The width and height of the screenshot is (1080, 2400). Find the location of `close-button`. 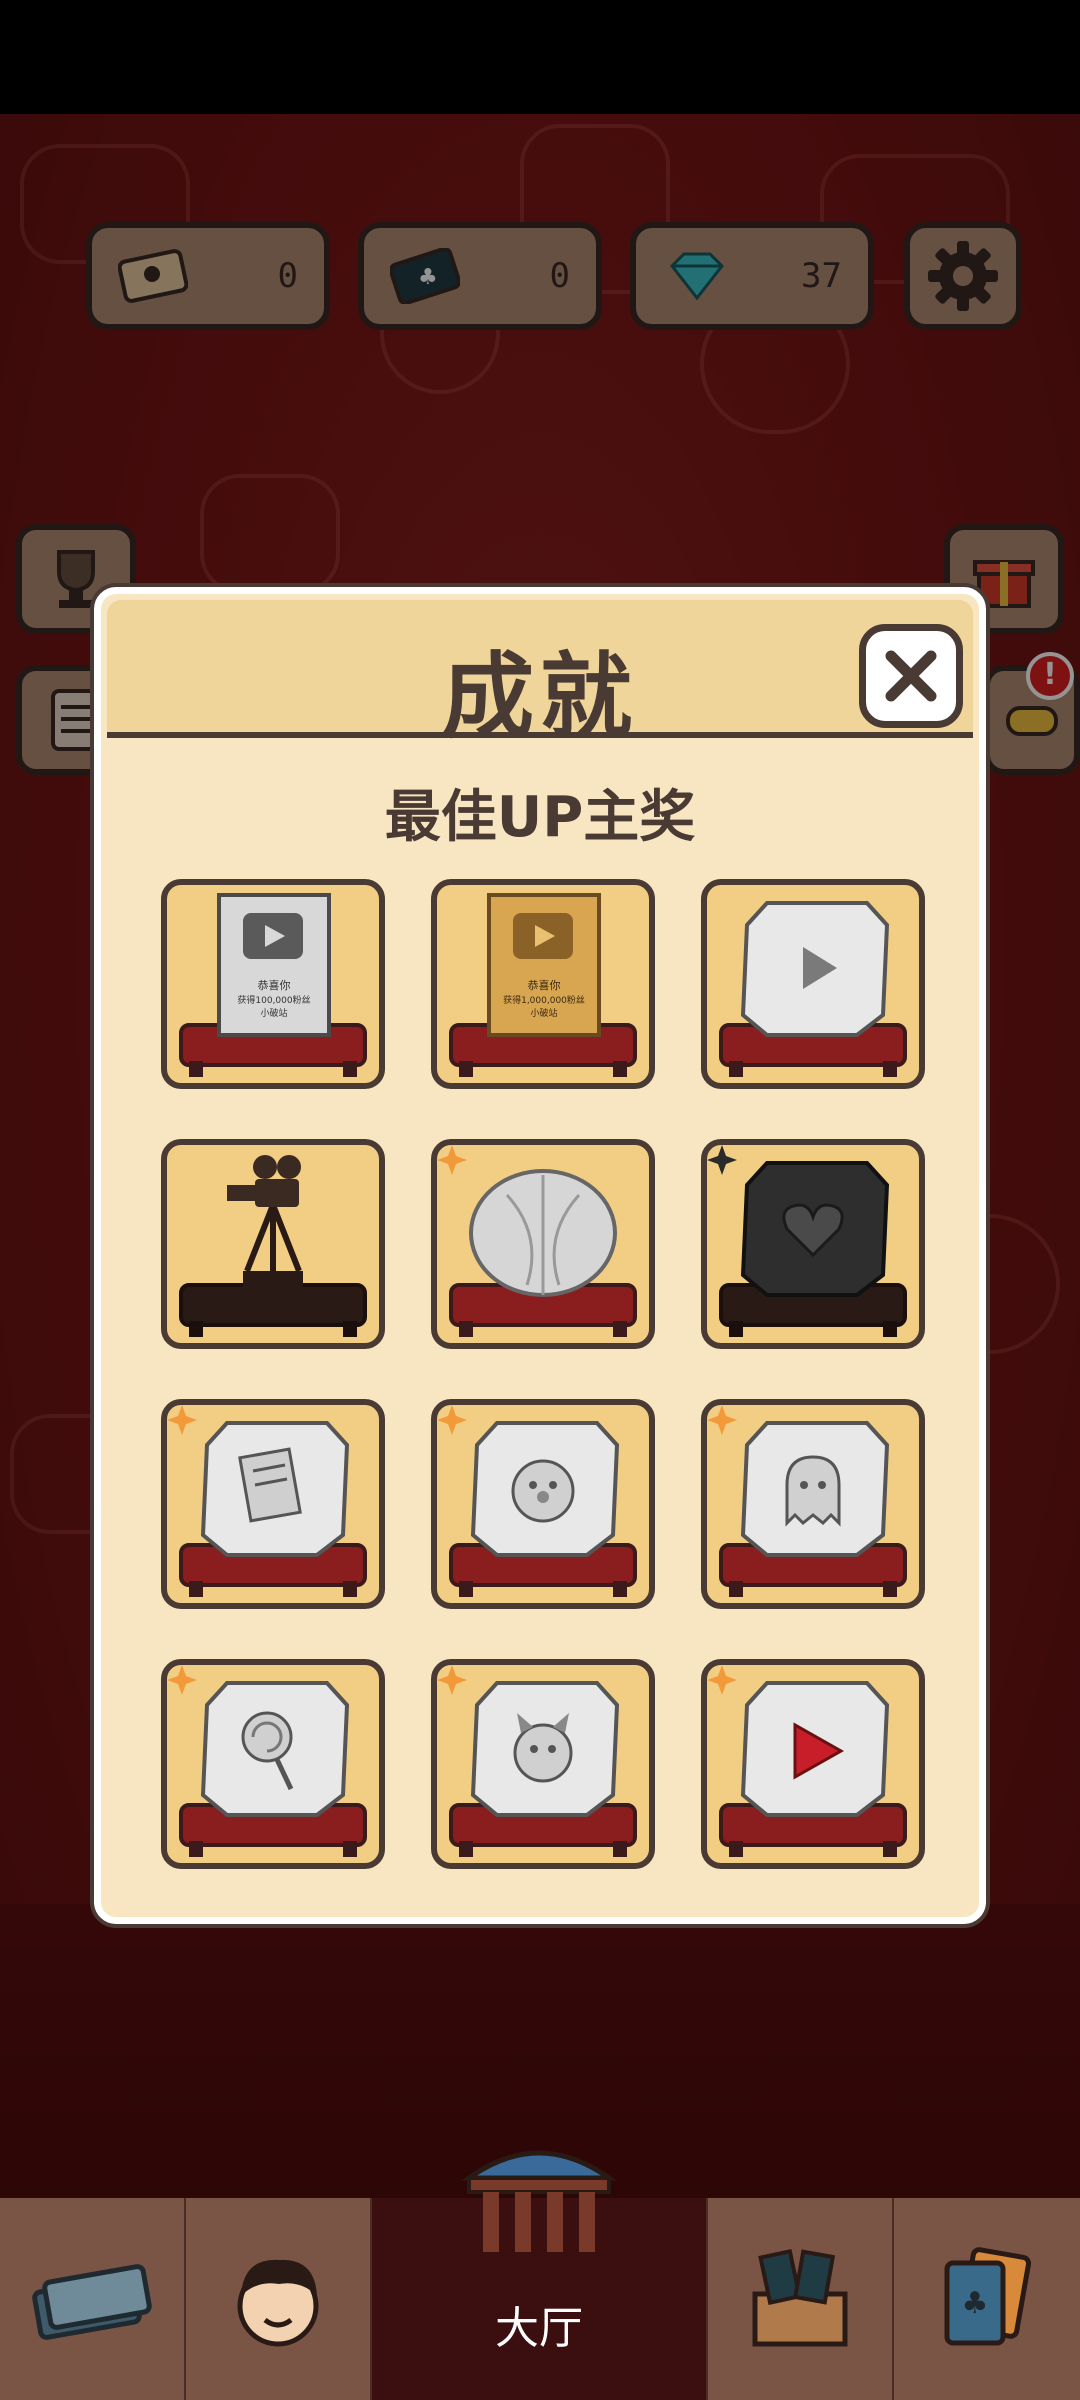

close-button is located at coordinates (911, 676).